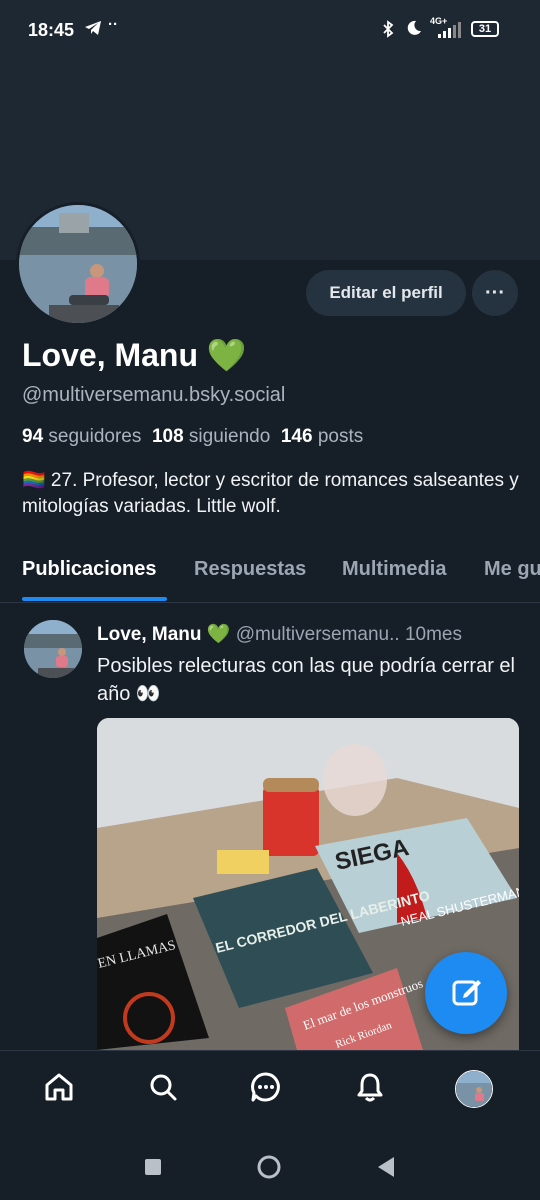  I want to click on nav-chat, so click(266, 1089).